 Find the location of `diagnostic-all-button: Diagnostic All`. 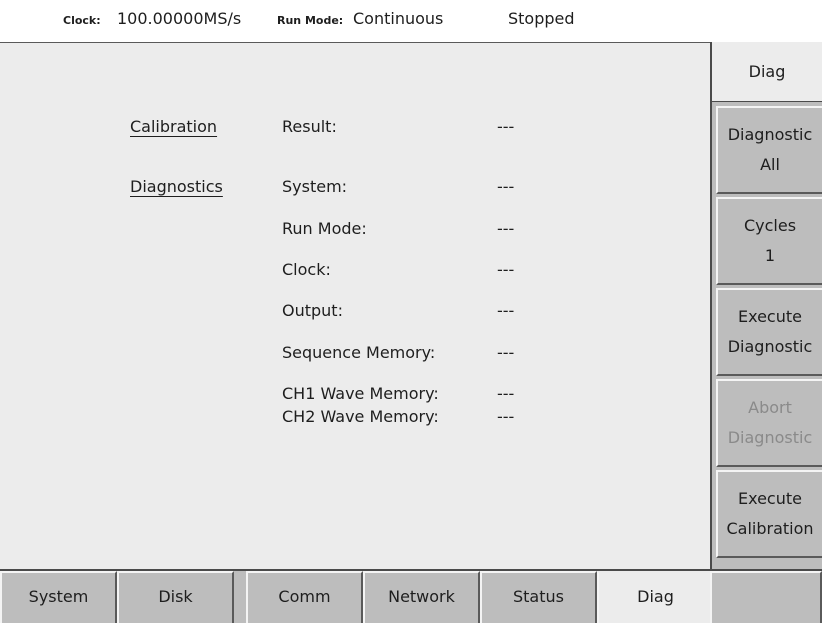

diagnostic-all-button: Diagnostic All is located at coordinates (769, 150).